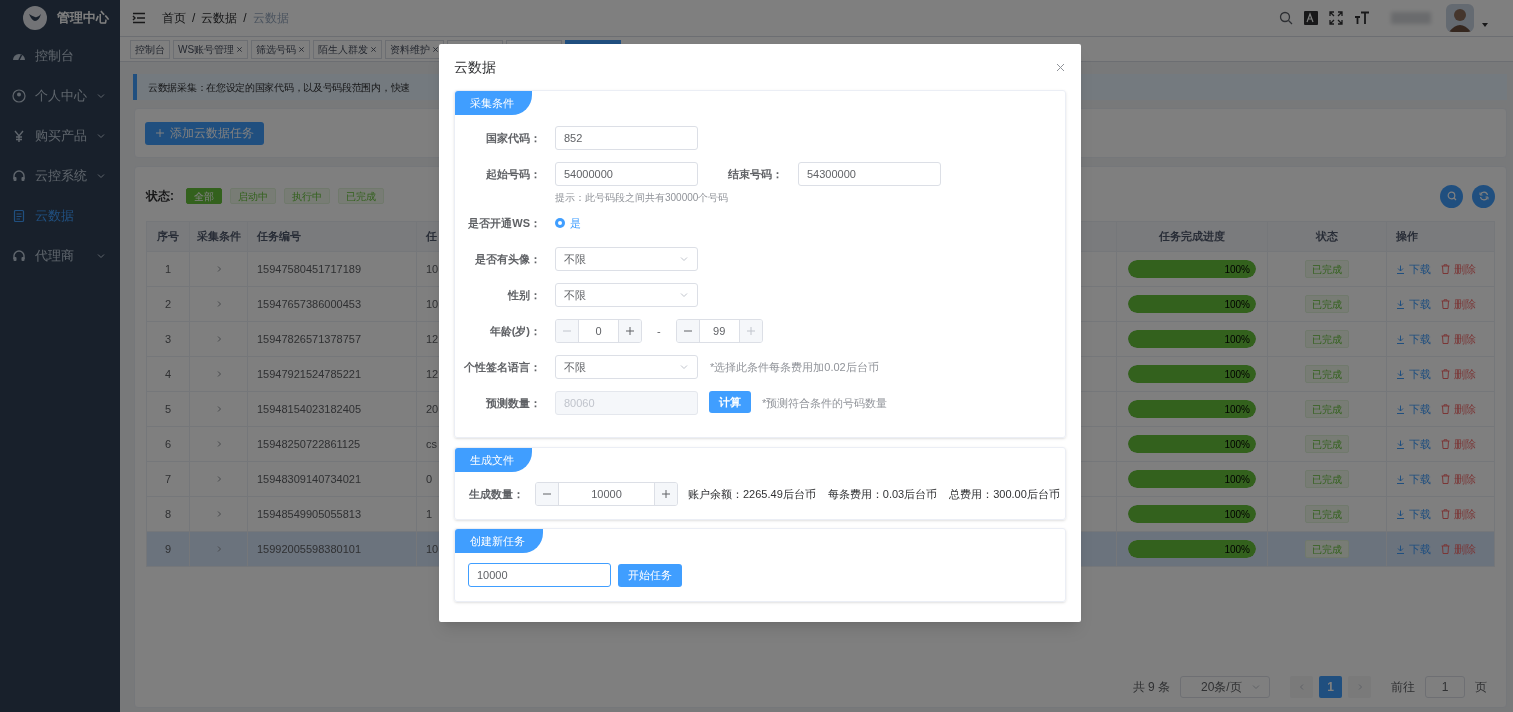 This screenshot has height=712, width=1513. Describe the element at coordinates (168, 304) in the screenshot. I see `table-cell-text: 2` at that location.